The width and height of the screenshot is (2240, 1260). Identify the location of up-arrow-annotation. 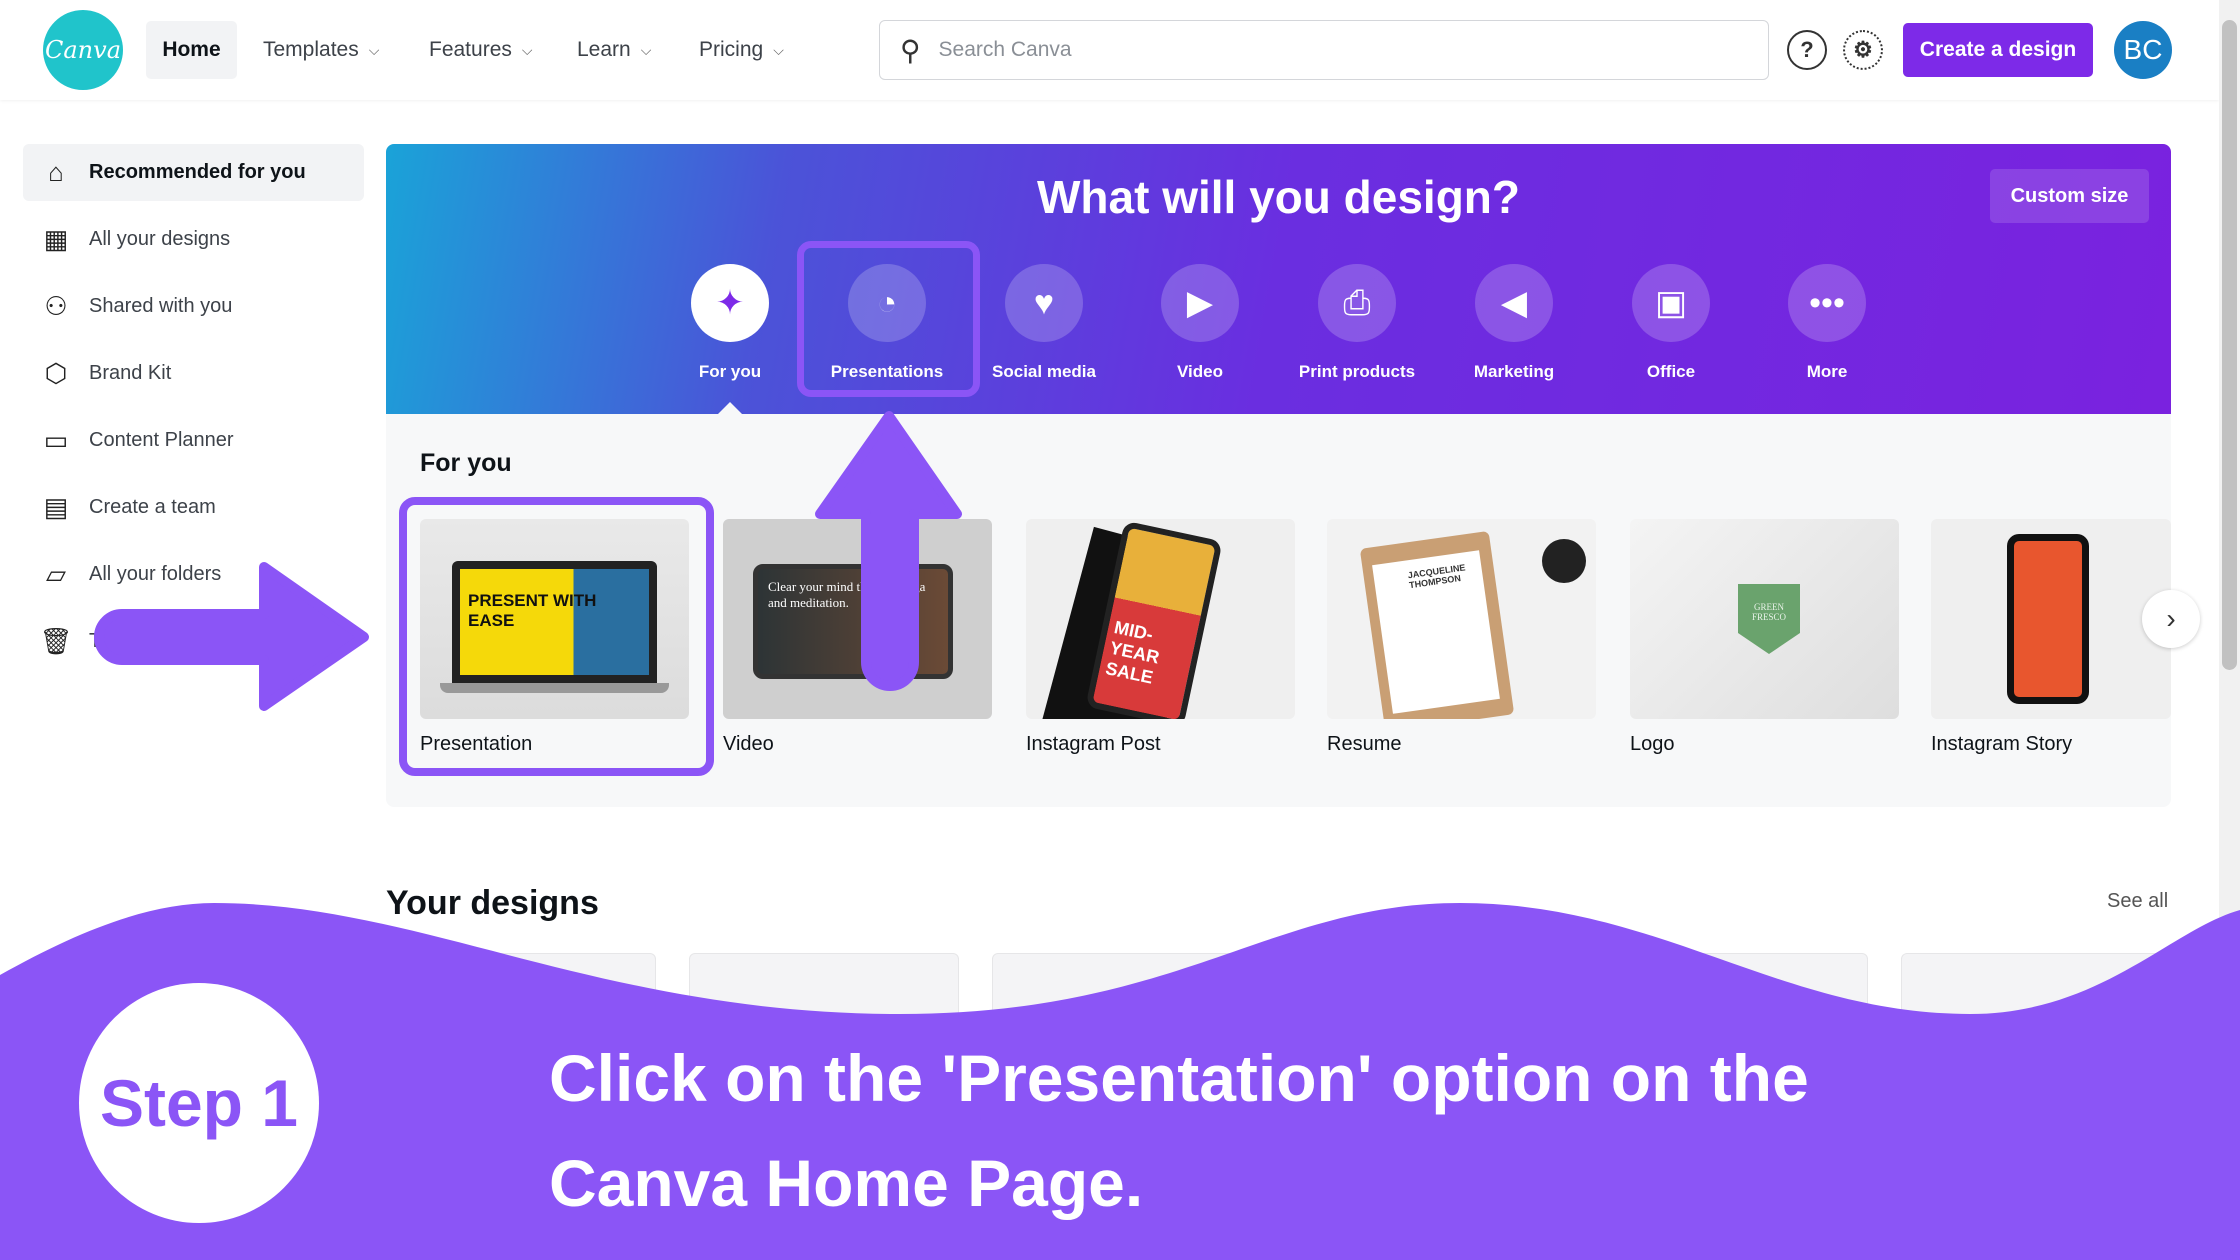
(888, 551).